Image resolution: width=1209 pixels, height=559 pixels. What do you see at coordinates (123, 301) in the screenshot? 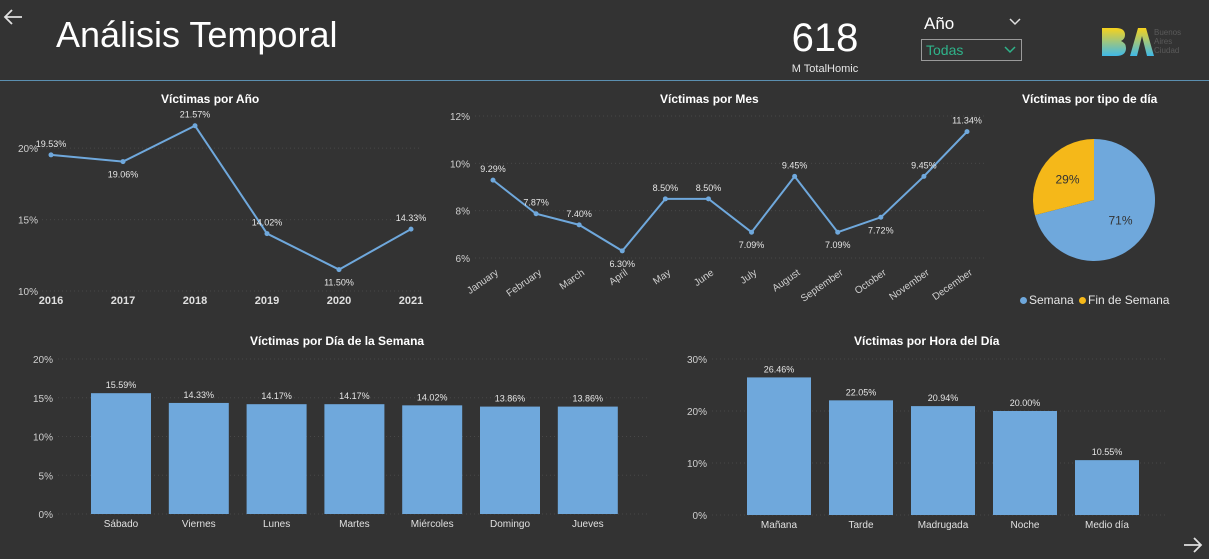
I see `x-tick-label: 2017` at bounding box center [123, 301].